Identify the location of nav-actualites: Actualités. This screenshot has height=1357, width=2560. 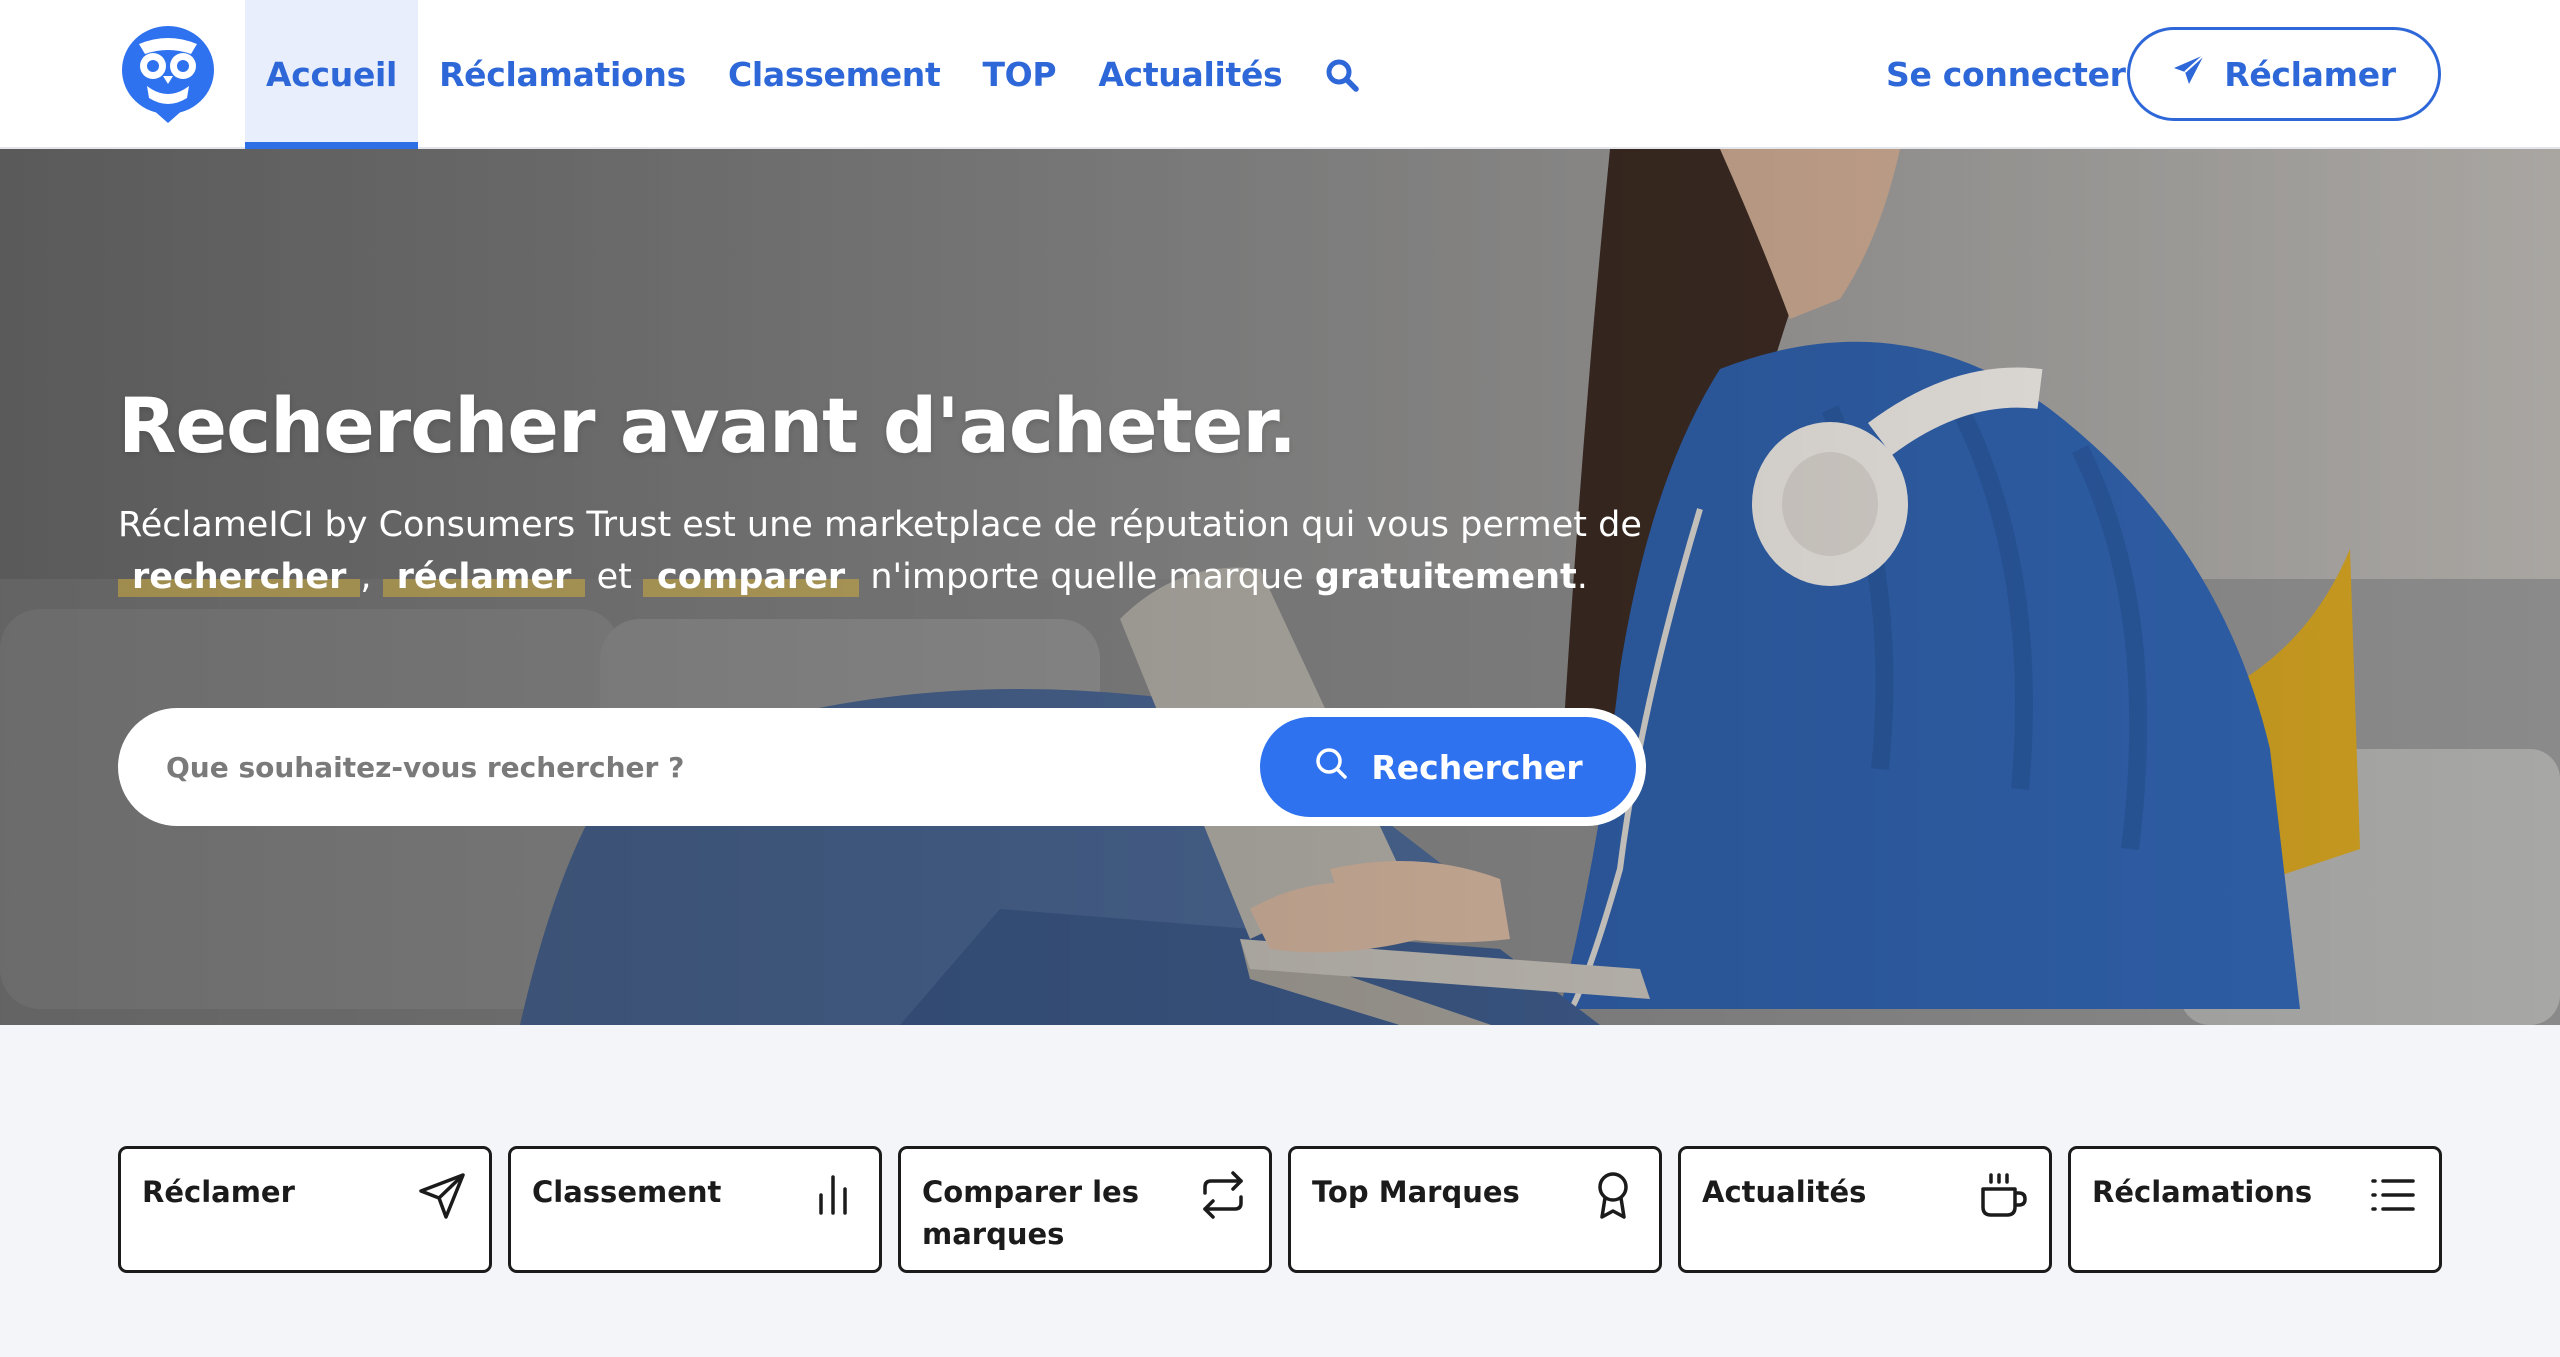
(1190, 74).